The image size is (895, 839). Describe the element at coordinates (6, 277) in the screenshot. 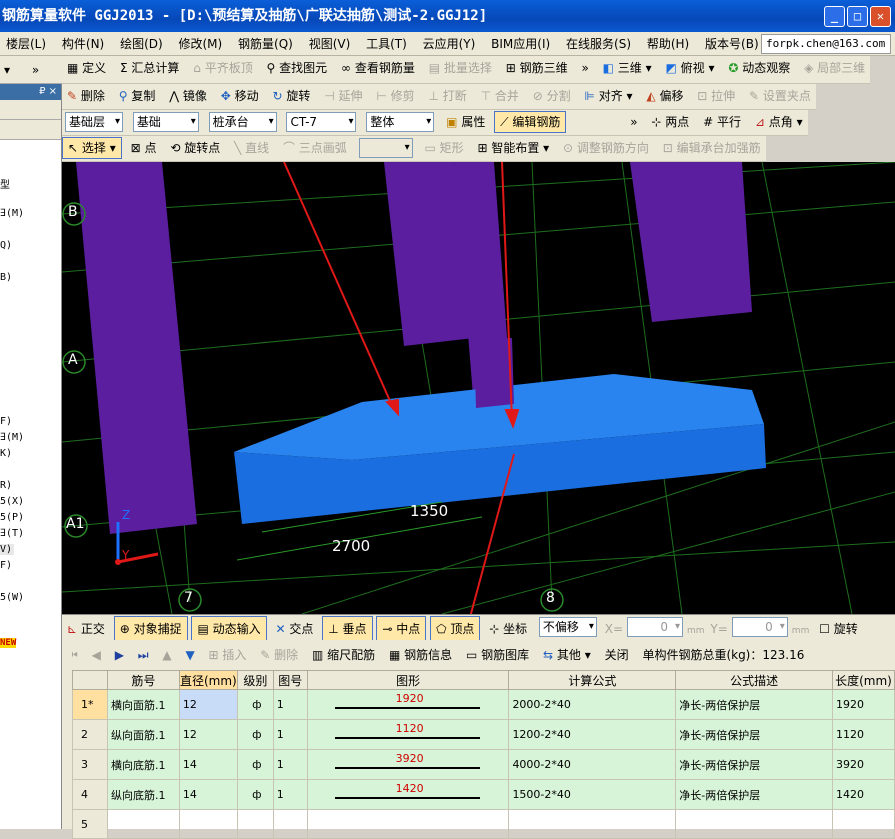

I see `tree-item: B)` at that location.